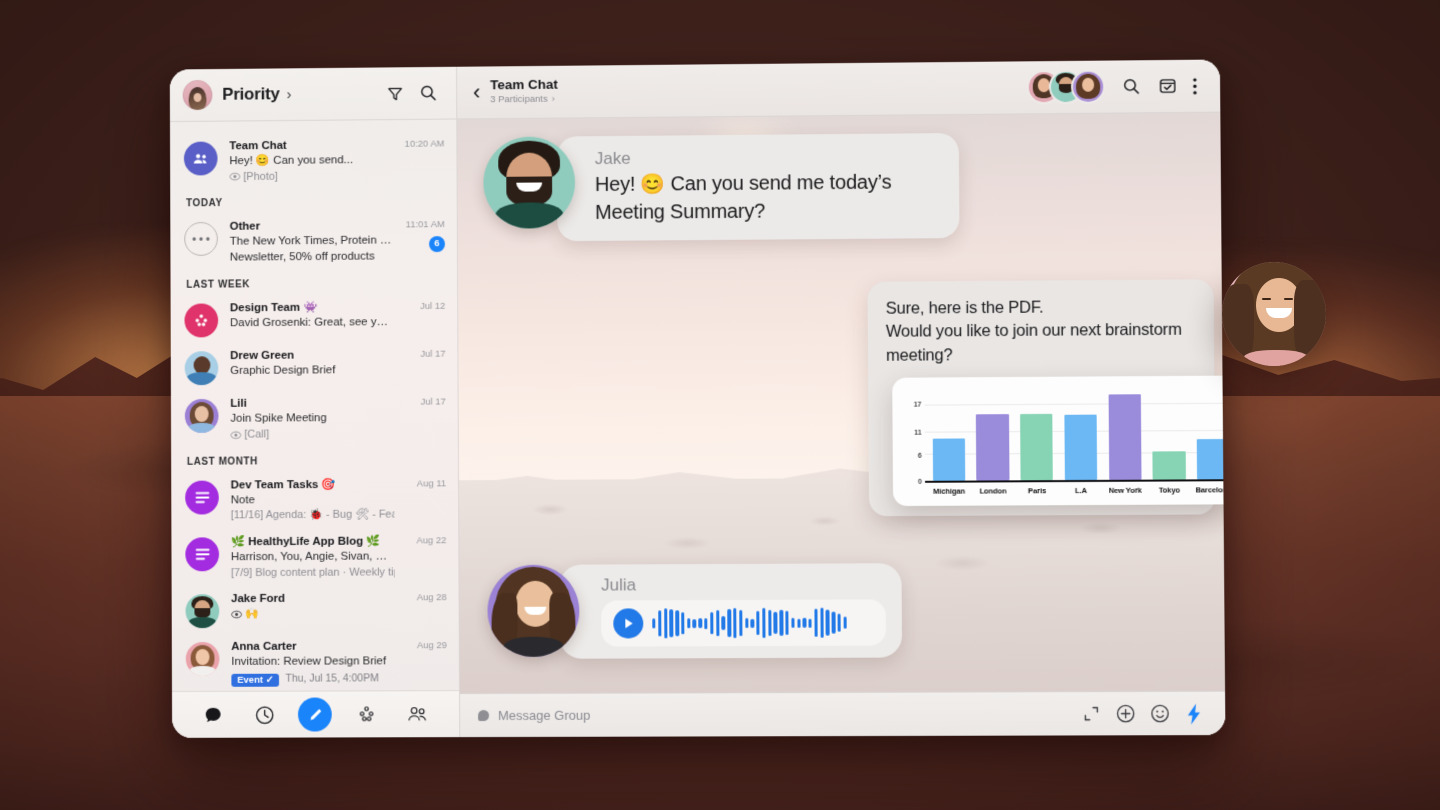 The height and width of the screenshot is (810, 1440). Describe the element at coordinates (421, 645) in the screenshot. I see `list-item-meta: Aug 29` at that location.